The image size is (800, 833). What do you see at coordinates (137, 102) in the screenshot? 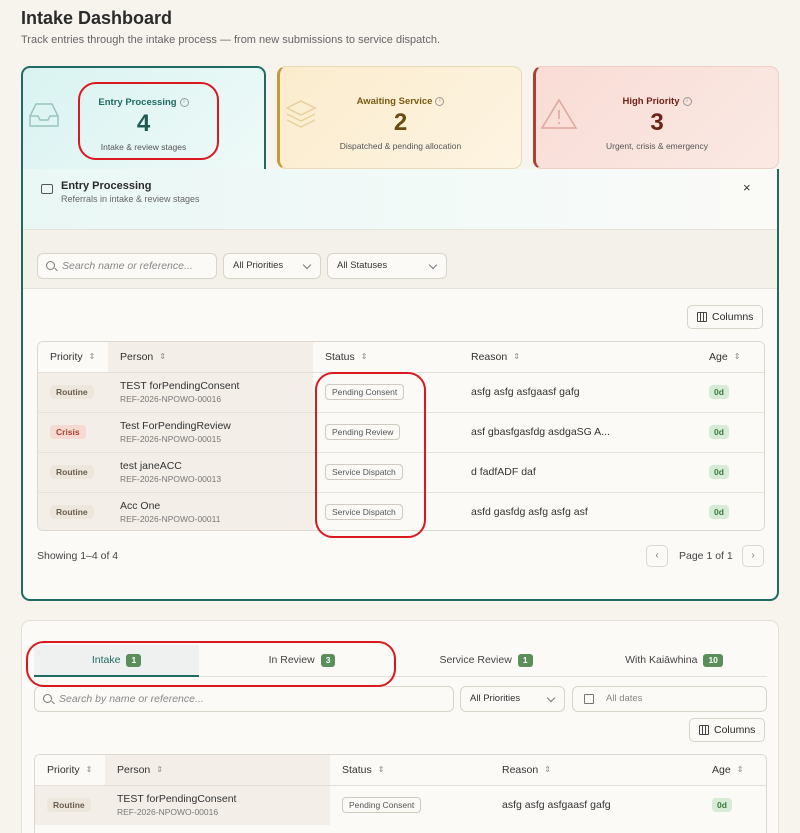
I see `card-label: Entry Processing` at bounding box center [137, 102].